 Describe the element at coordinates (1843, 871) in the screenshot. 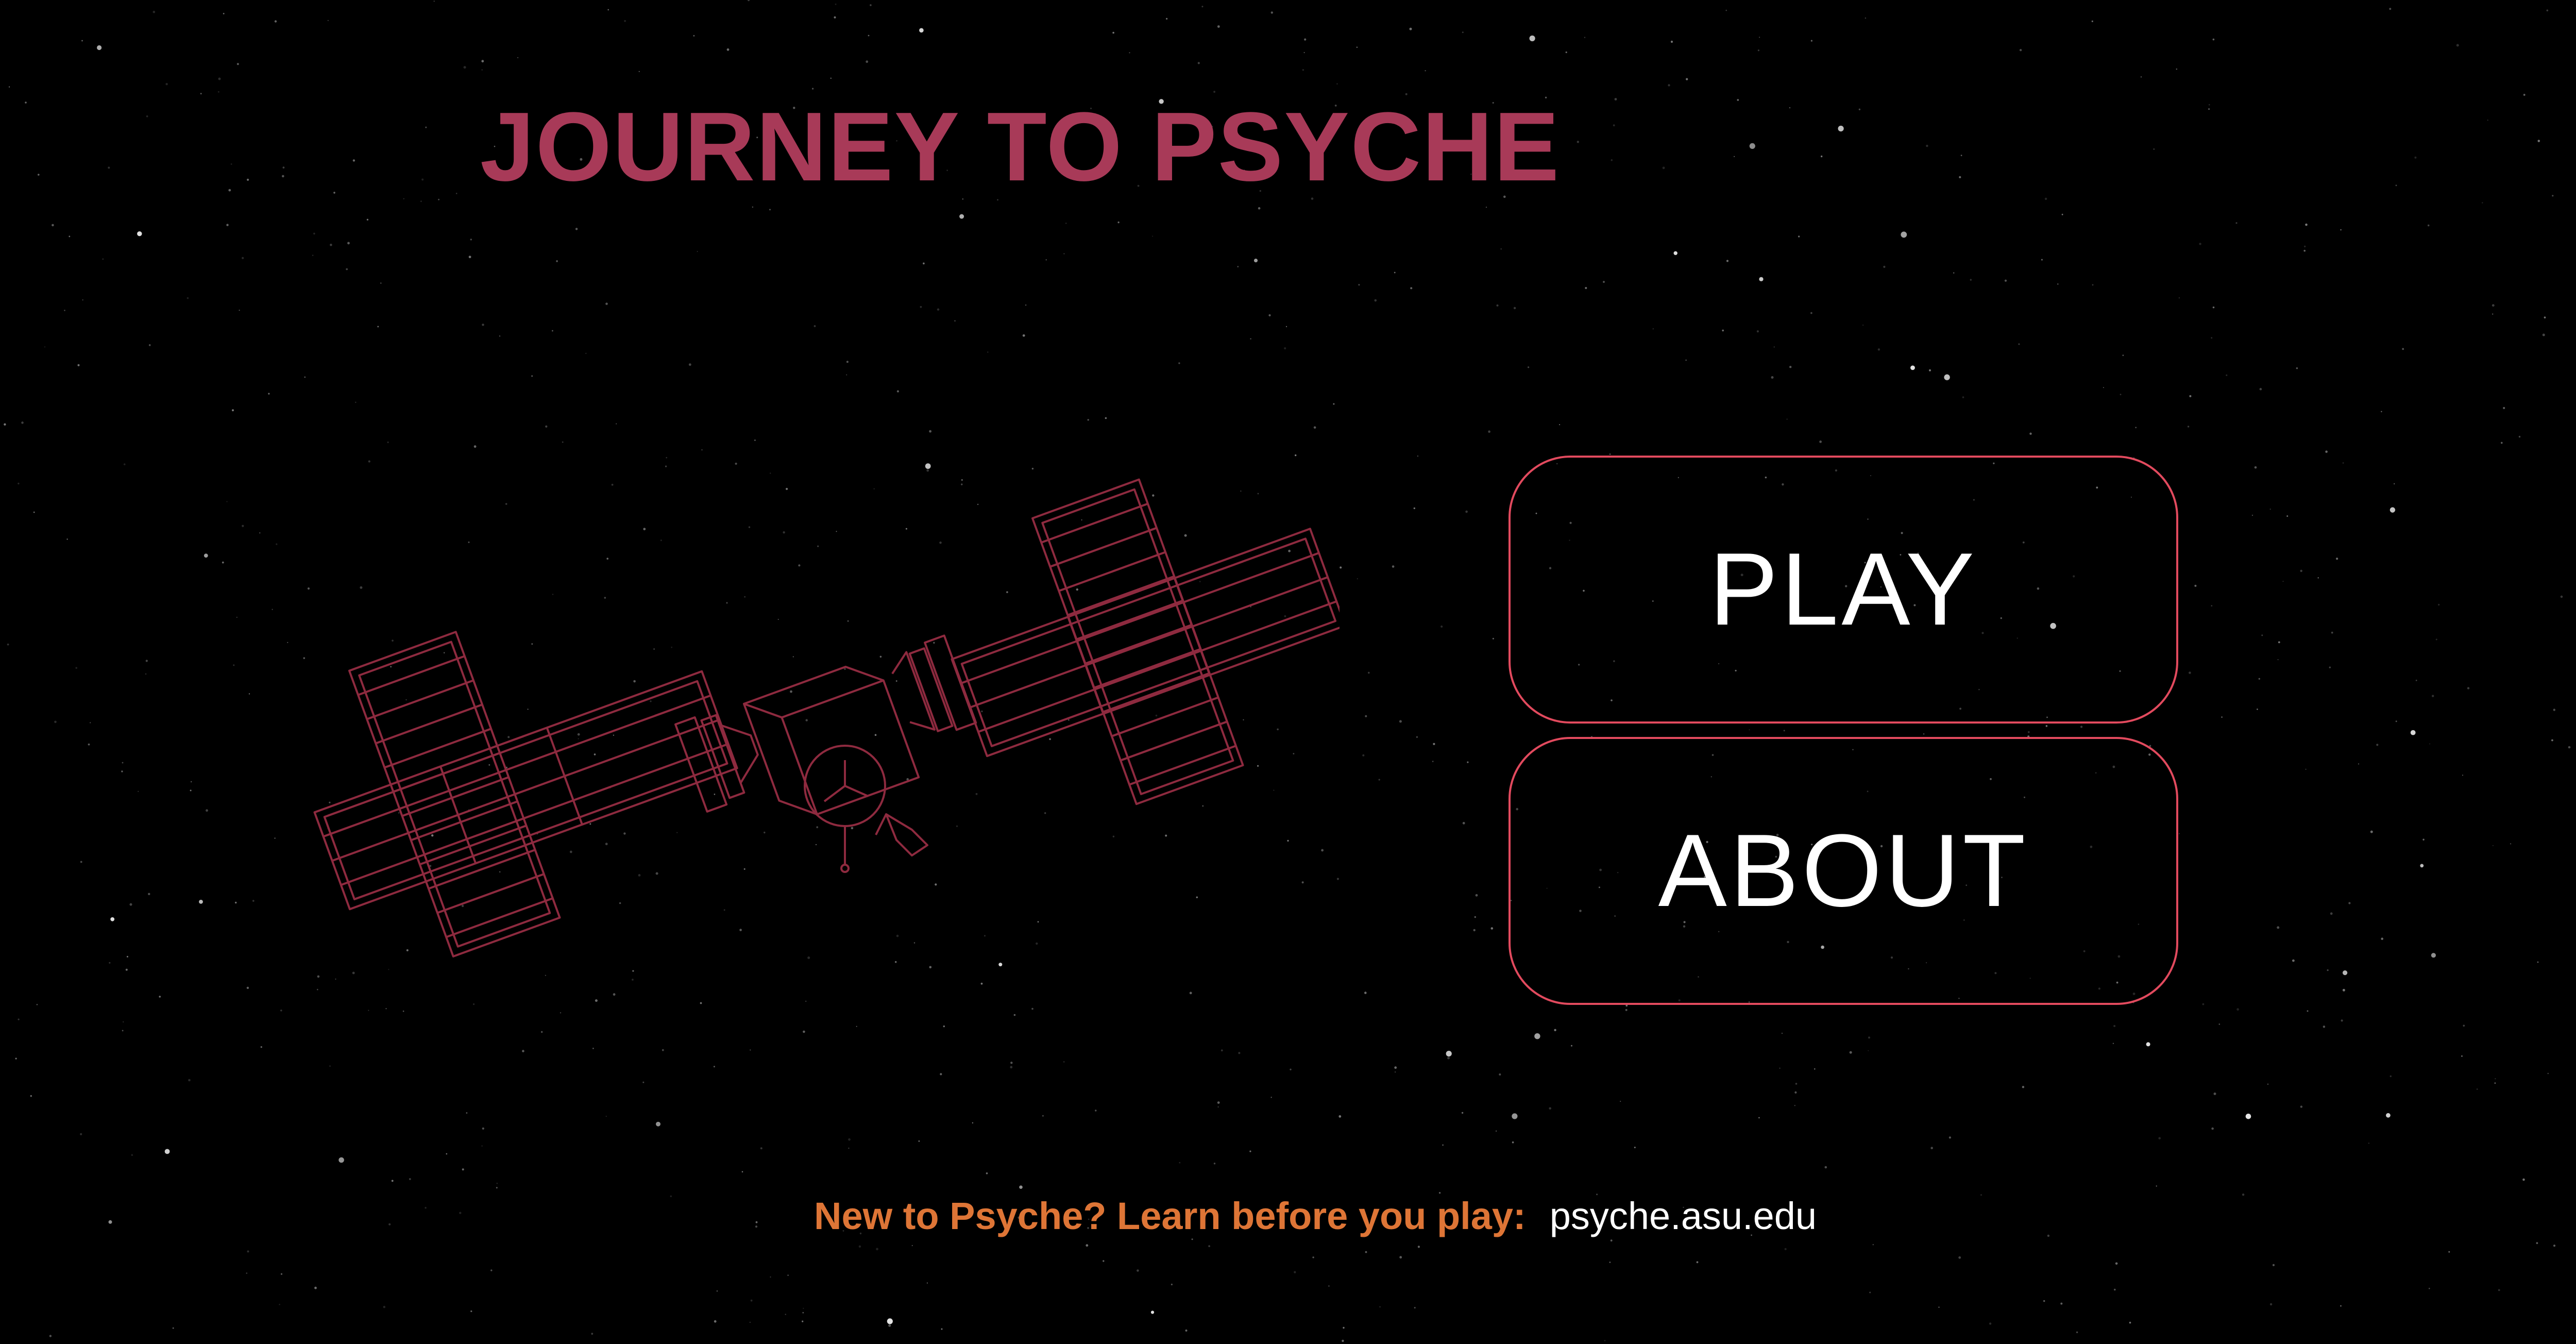

I see `about-button: ABOUT` at that location.